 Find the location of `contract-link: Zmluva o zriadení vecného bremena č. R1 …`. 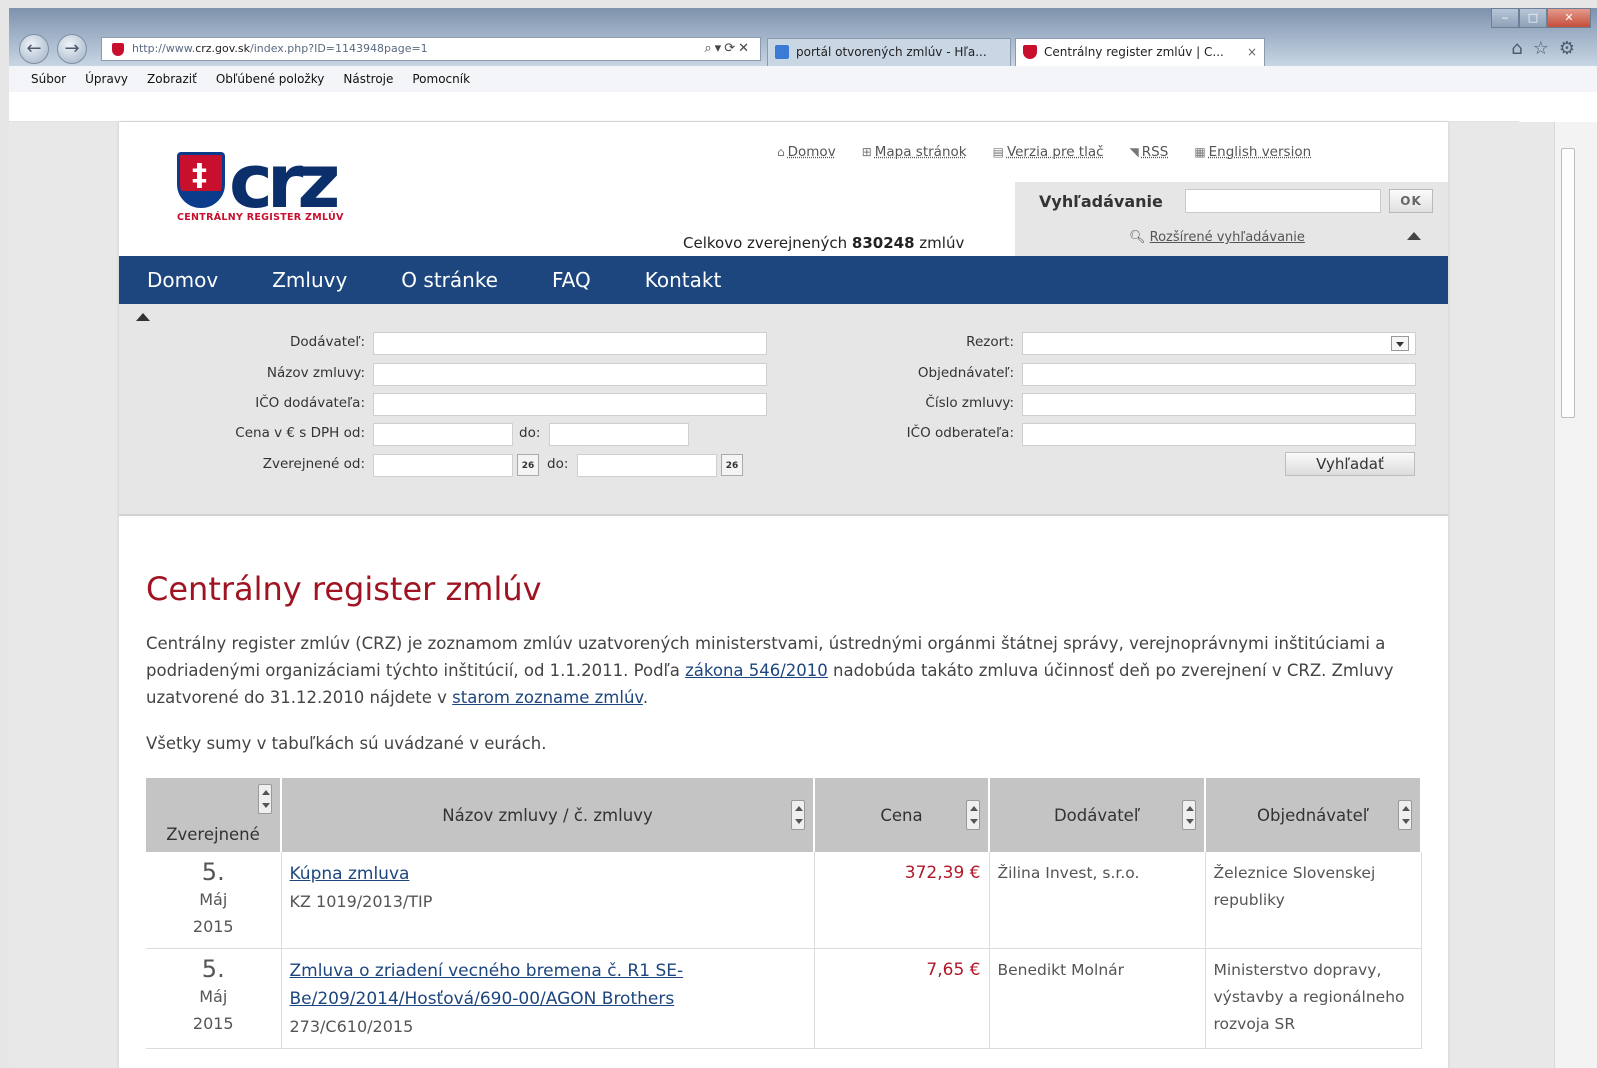

contract-link: Zmluva o zriadení vecného bremena č. R1 … is located at coordinates (487, 985).